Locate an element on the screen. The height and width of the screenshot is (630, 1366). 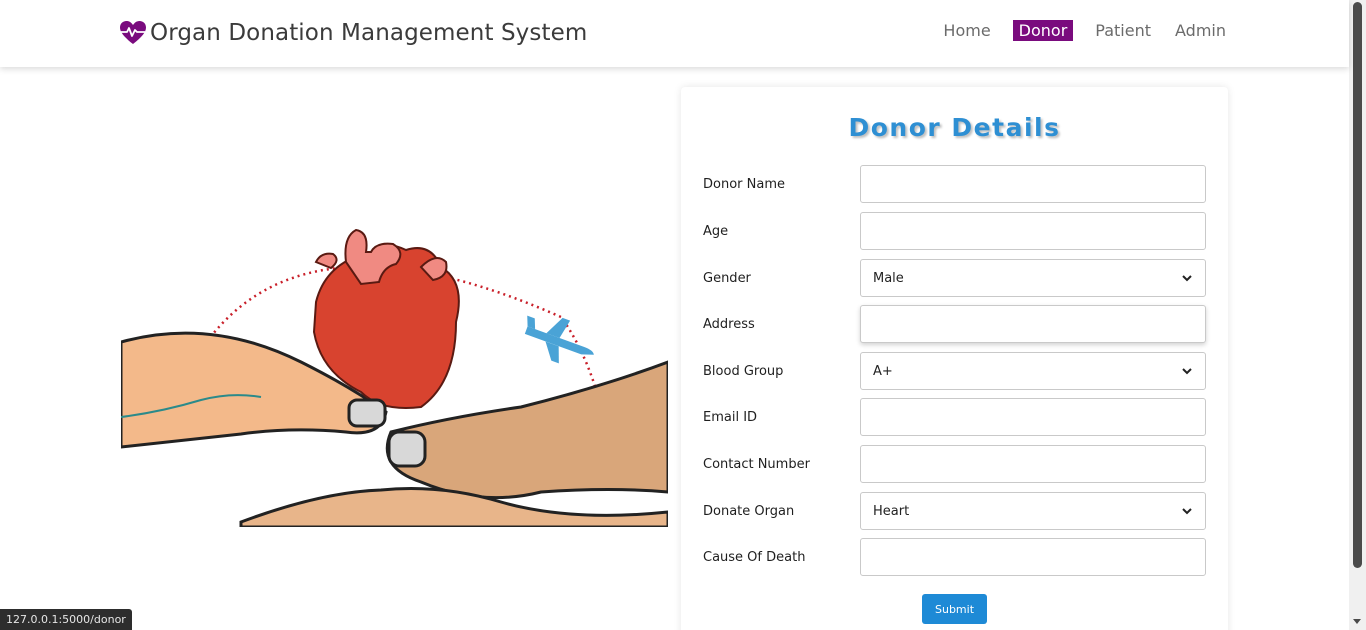
gender-label: Gender is located at coordinates (727, 278).